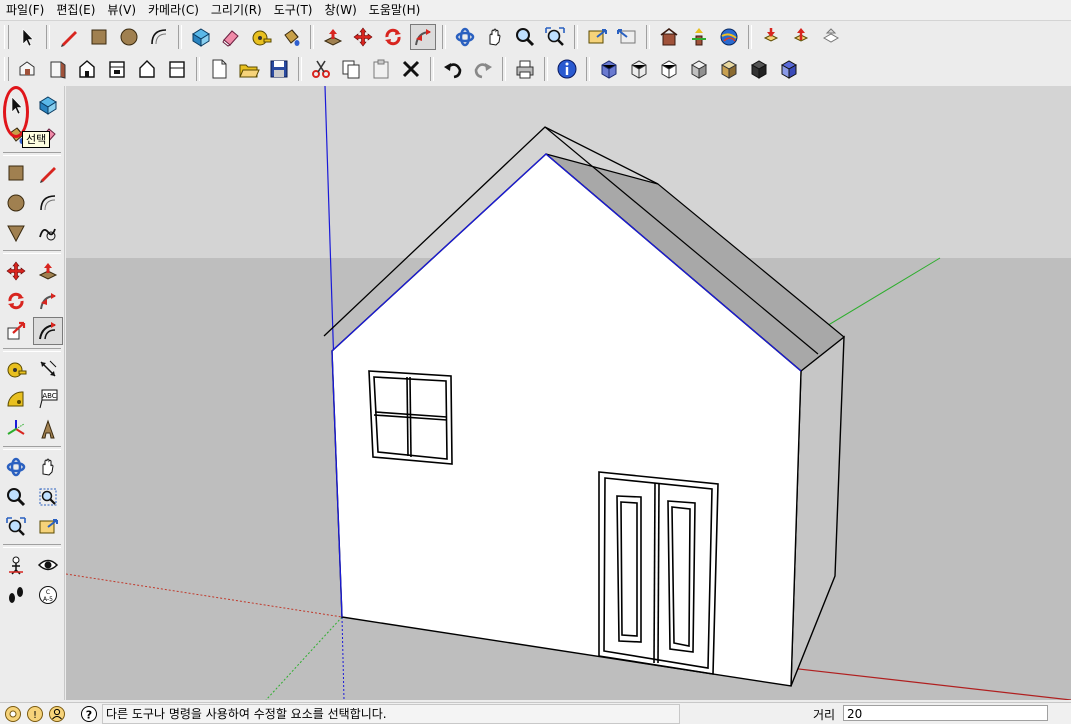 The width and height of the screenshot is (1071, 724). I want to click on protractor-icon, so click(16, 399).